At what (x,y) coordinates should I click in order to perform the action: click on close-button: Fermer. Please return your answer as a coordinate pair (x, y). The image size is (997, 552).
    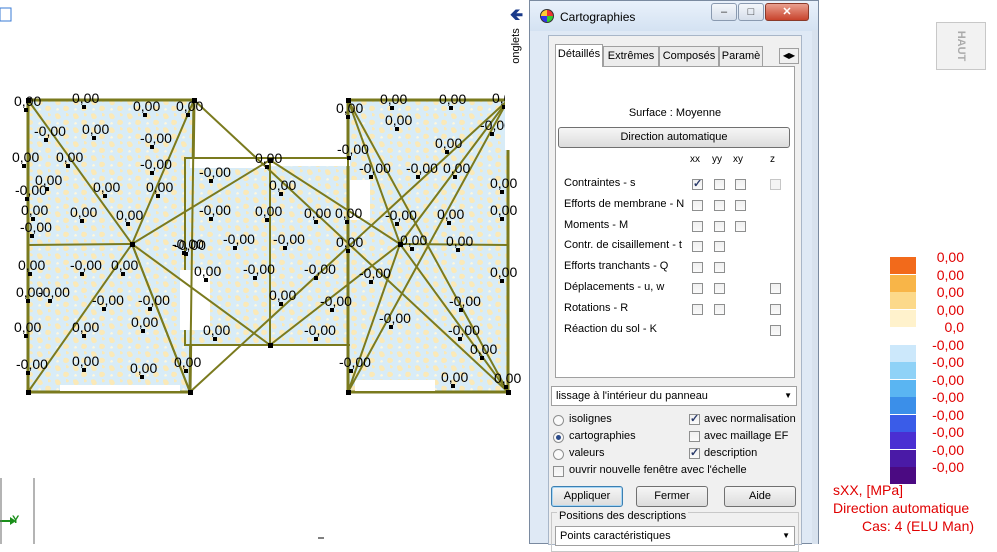
    Looking at the image, I should click on (672, 496).